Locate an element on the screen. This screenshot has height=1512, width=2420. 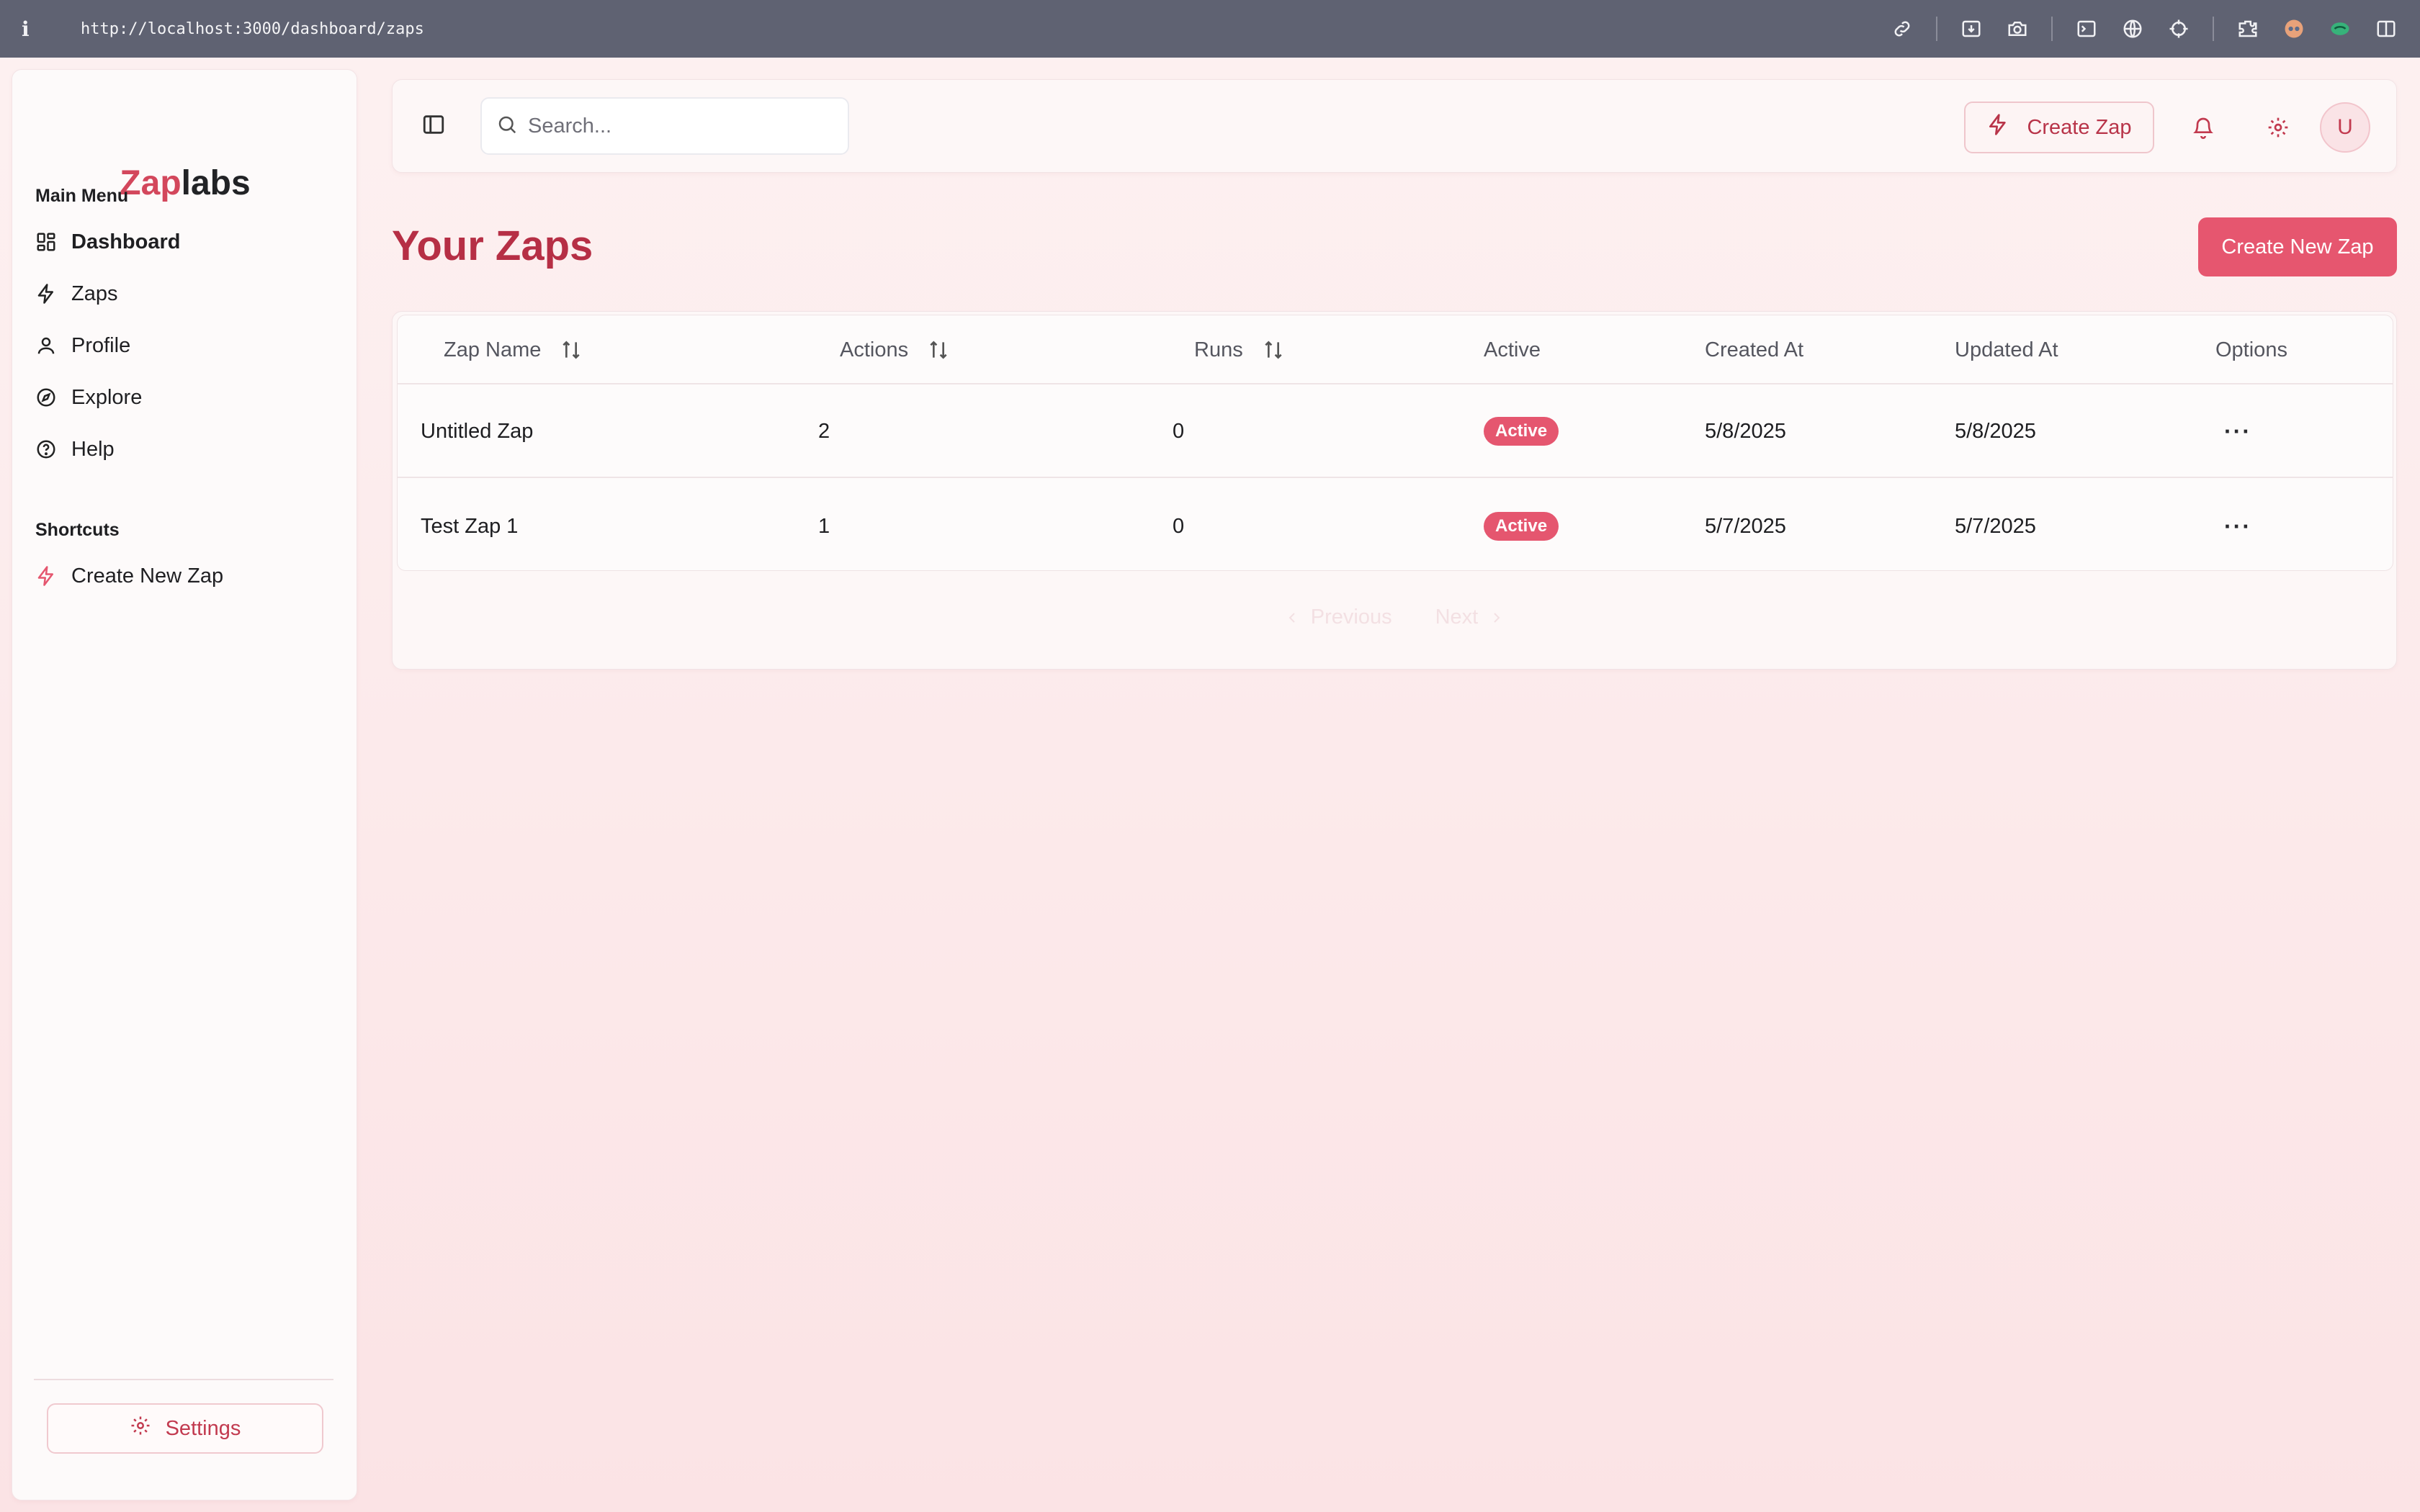
terminal-icon is located at coordinates (2086, 29).